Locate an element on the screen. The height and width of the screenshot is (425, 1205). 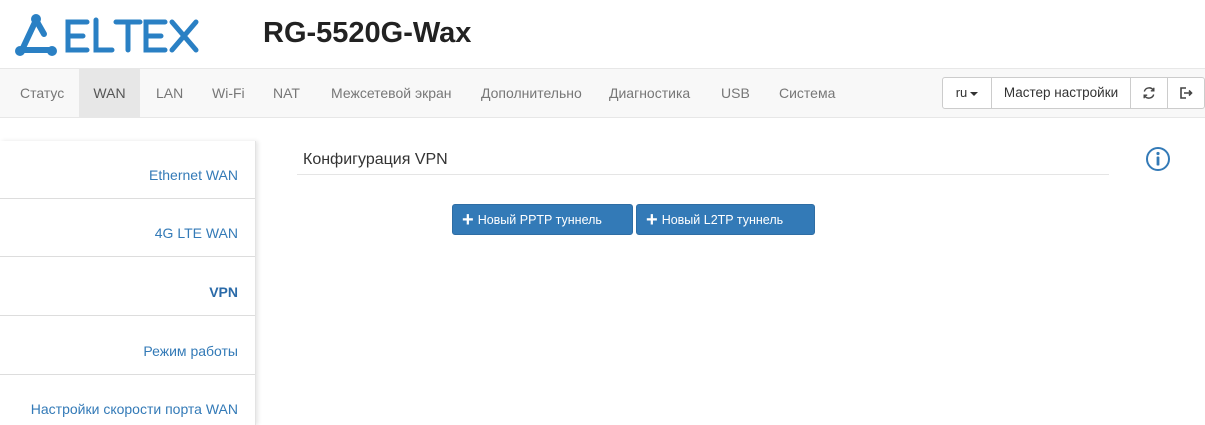
logout-icon is located at coordinates (1186, 93).